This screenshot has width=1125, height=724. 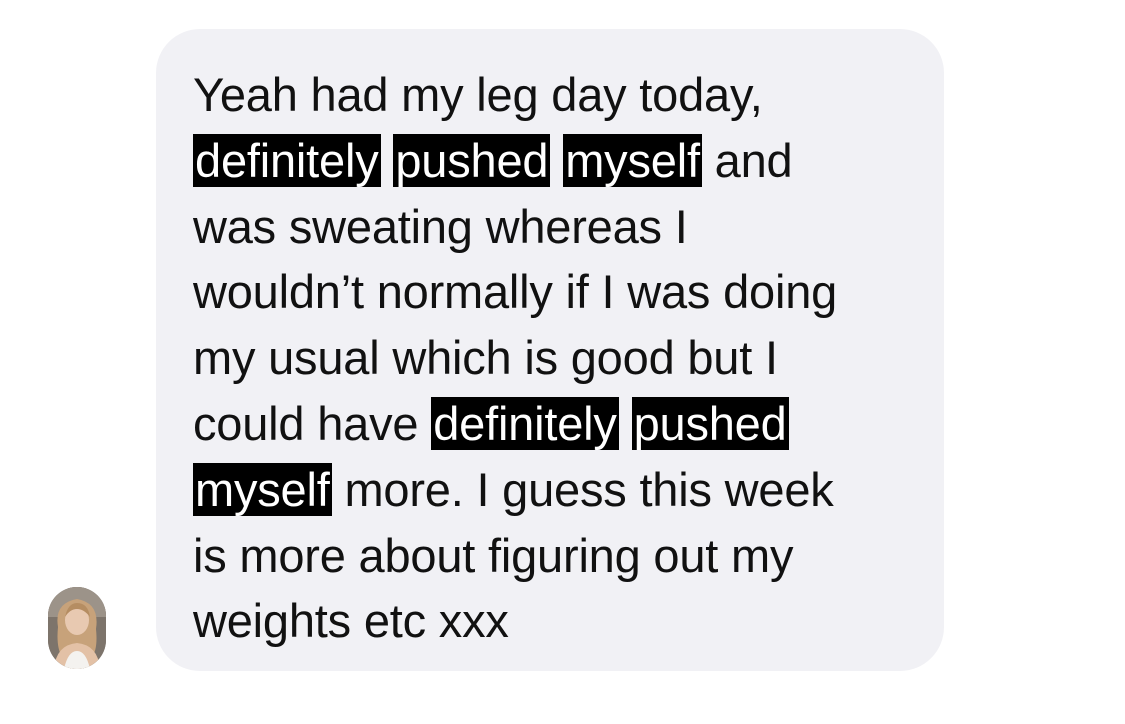 I want to click on avatar, so click(x=77, y=628).